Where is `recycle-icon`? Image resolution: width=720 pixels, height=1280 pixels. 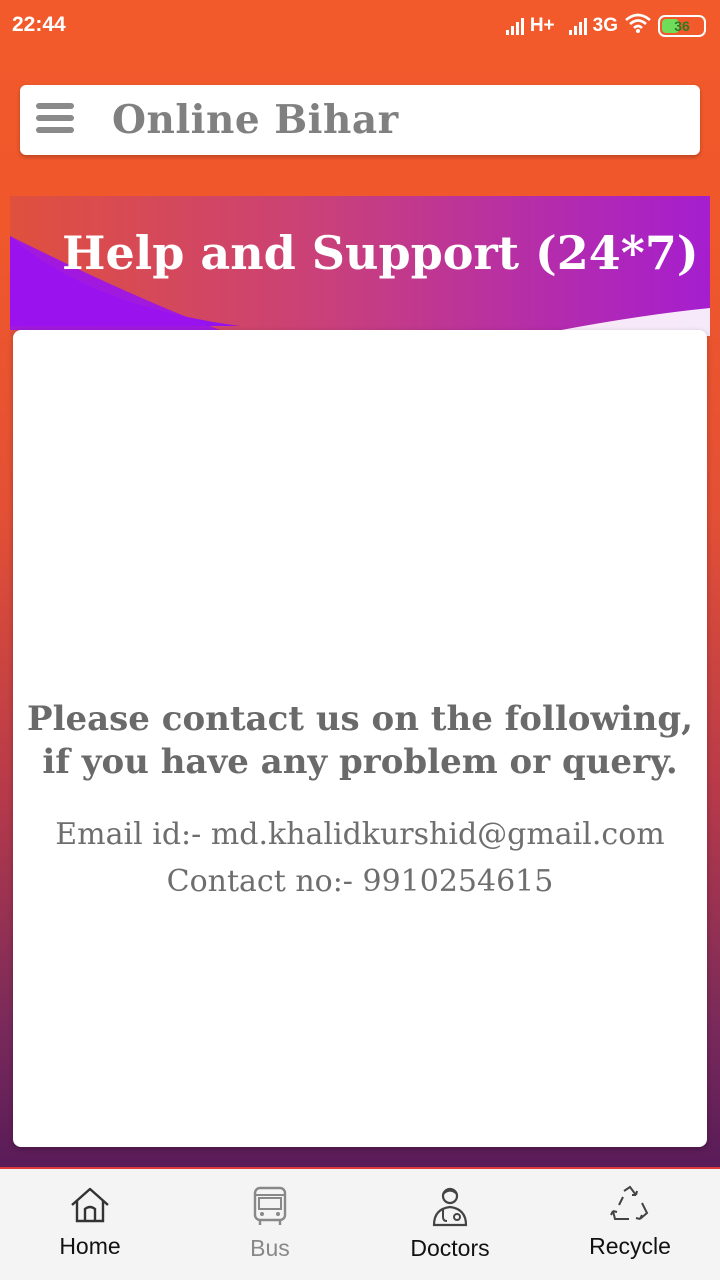 recycle-icon is located at coordinates (629, 1202).